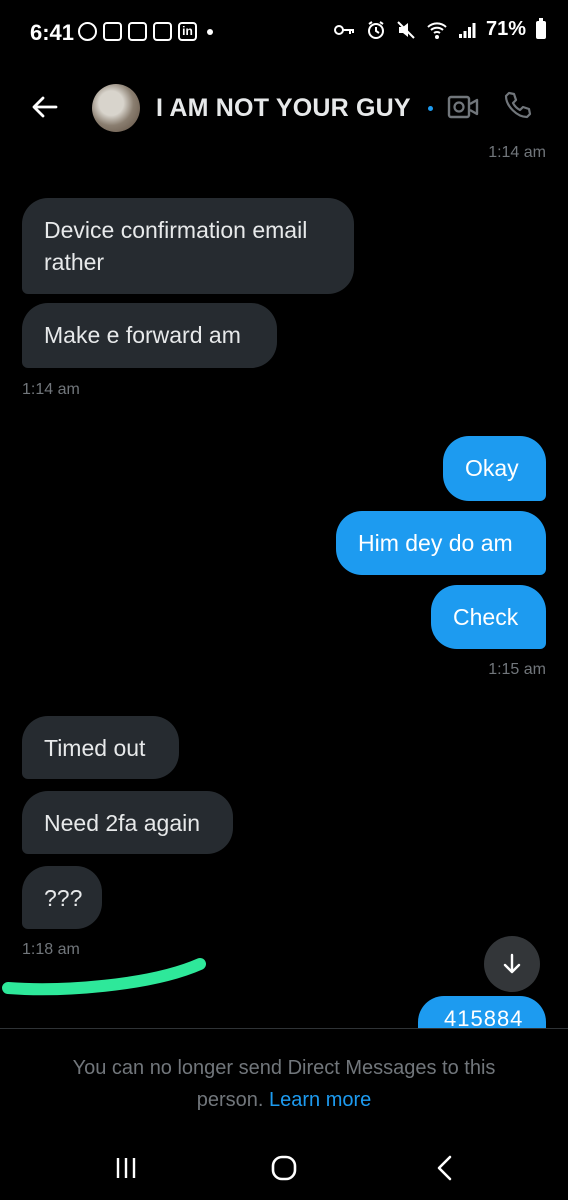  I want to click on linkedin-icon: in, so click(187, 31).